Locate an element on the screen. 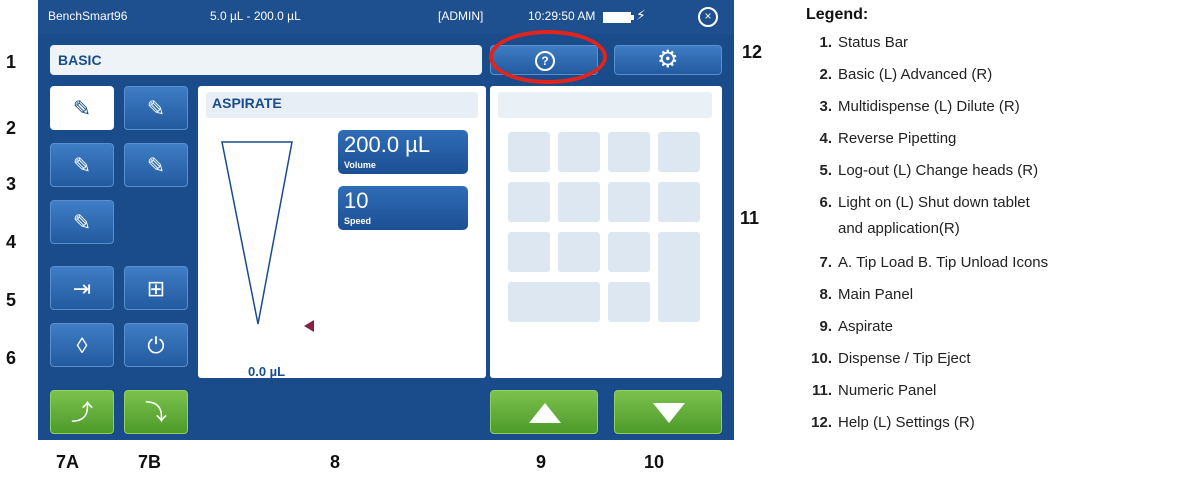  callout-10: 10 is located at coordinates (654, 462).